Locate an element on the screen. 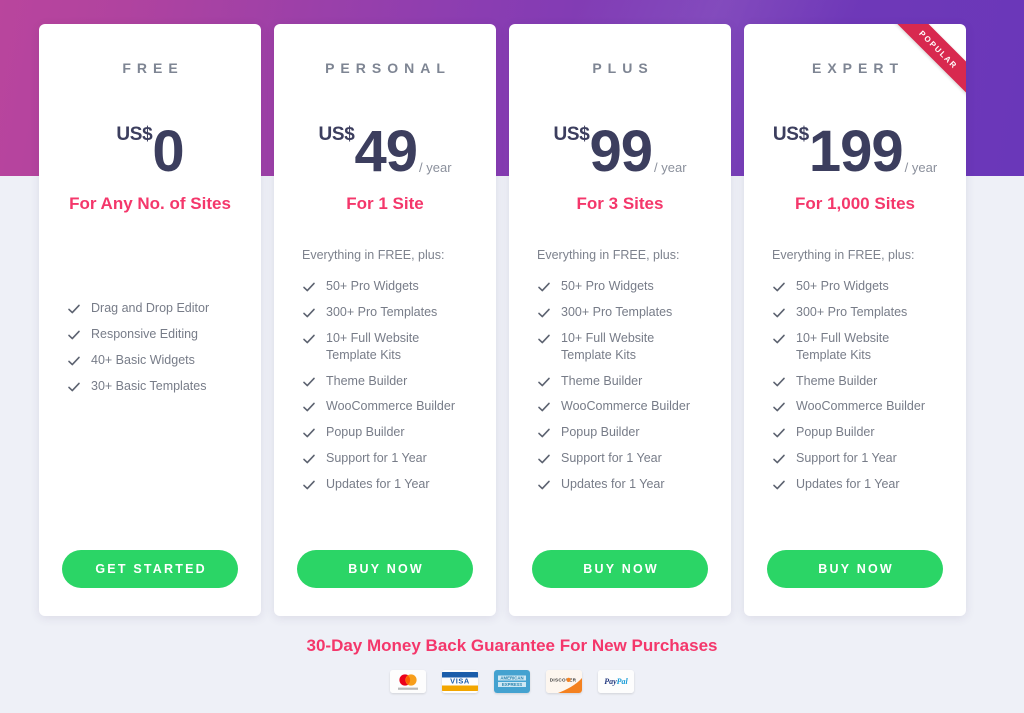  feature-item: 30+ Basic Templates is located at coordinates (164, 386).